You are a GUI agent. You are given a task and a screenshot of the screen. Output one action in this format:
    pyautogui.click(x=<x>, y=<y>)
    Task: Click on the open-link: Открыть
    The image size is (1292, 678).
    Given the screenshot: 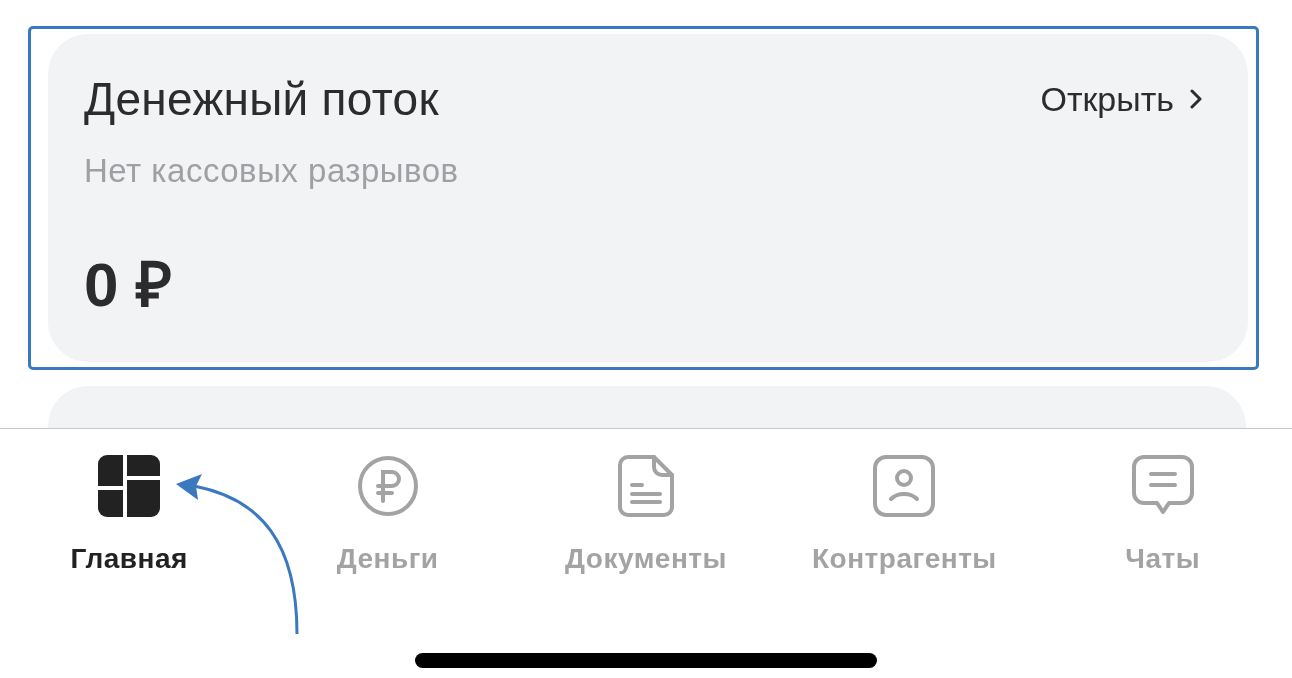 What is the action you would take?
    pyautogui.click(x=1121, y=99)
    